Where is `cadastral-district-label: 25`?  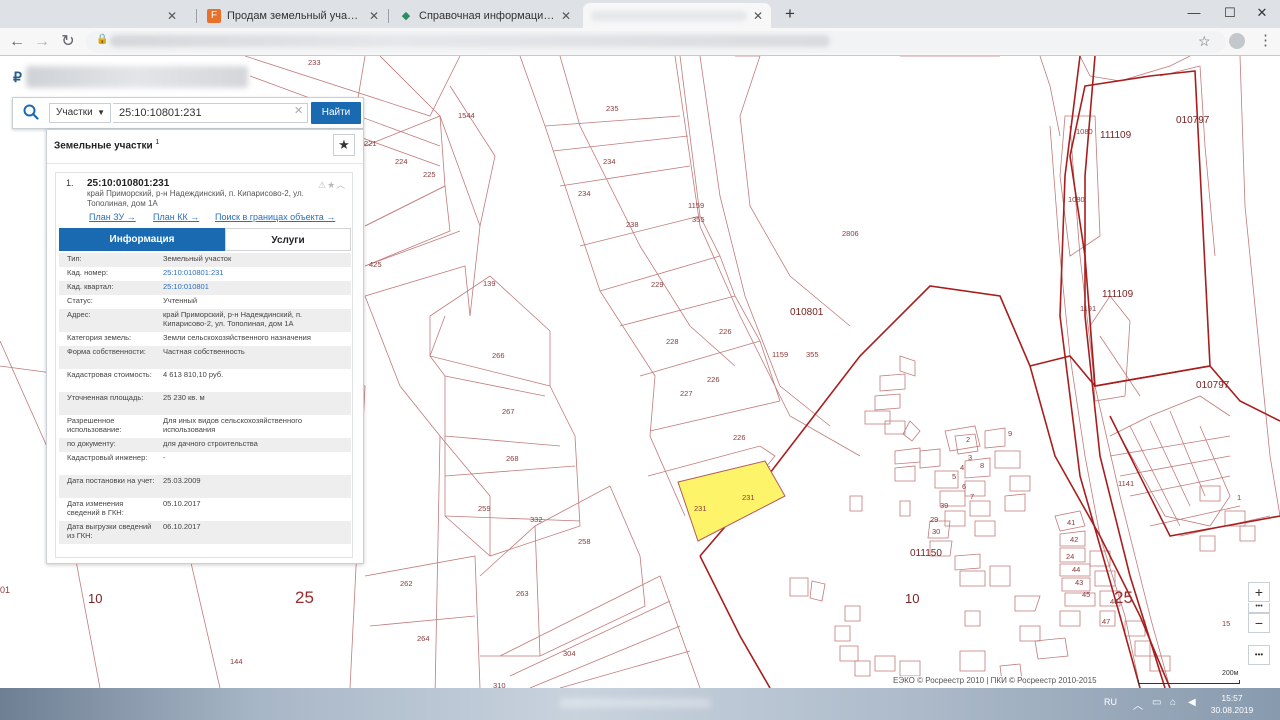 cadastral-district-label: 25 is located at coordinates (1123, 597).